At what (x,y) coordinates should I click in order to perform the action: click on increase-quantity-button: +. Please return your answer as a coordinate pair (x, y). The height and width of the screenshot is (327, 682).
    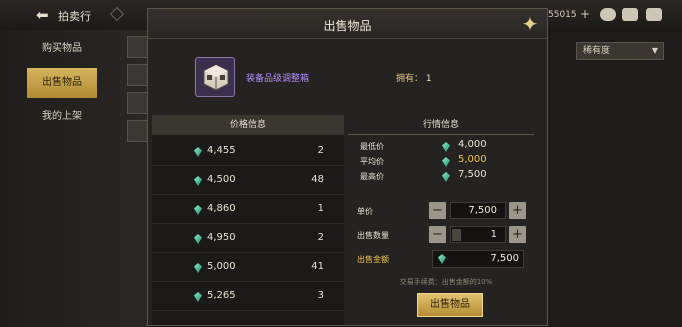
    Looking at the image, I should click on (517, 234).